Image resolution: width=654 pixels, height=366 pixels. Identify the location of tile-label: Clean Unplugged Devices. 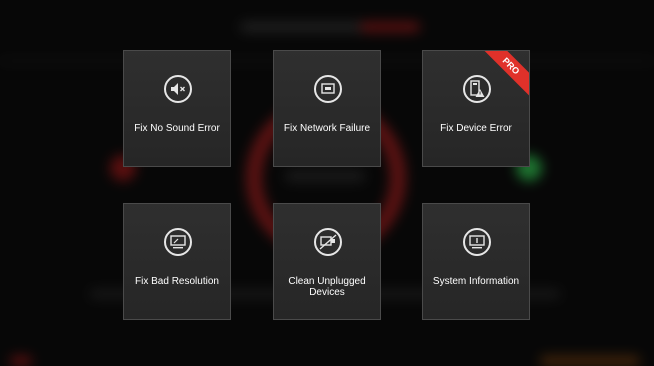
(327, 287).